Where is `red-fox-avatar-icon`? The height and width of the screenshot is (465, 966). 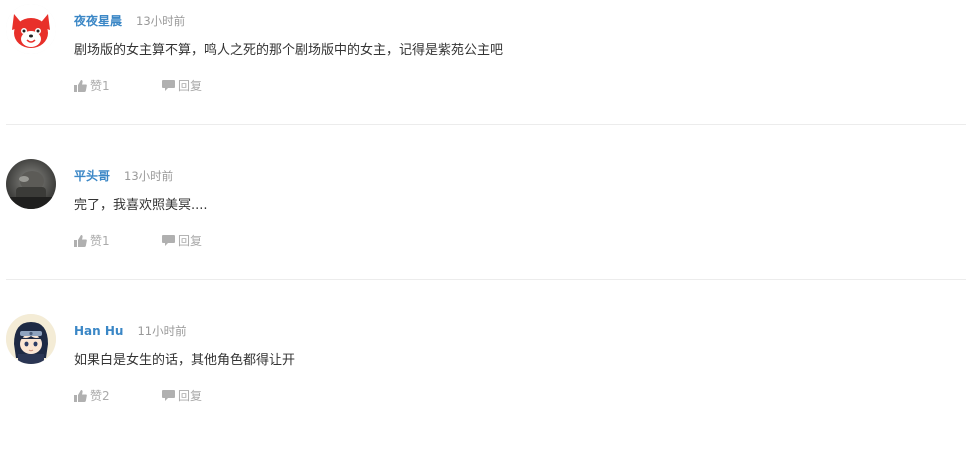
red-fox-avatar-icon is located at coordinates (31, 29).